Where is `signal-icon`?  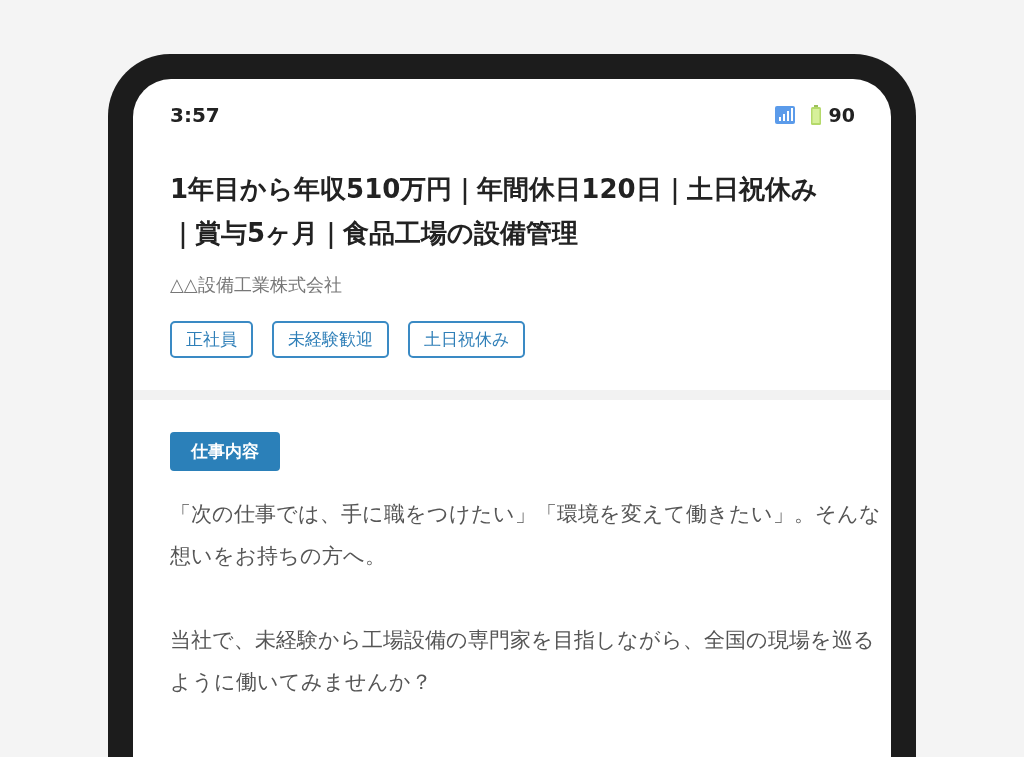
signal-icon is located at coordinates (784, 115).